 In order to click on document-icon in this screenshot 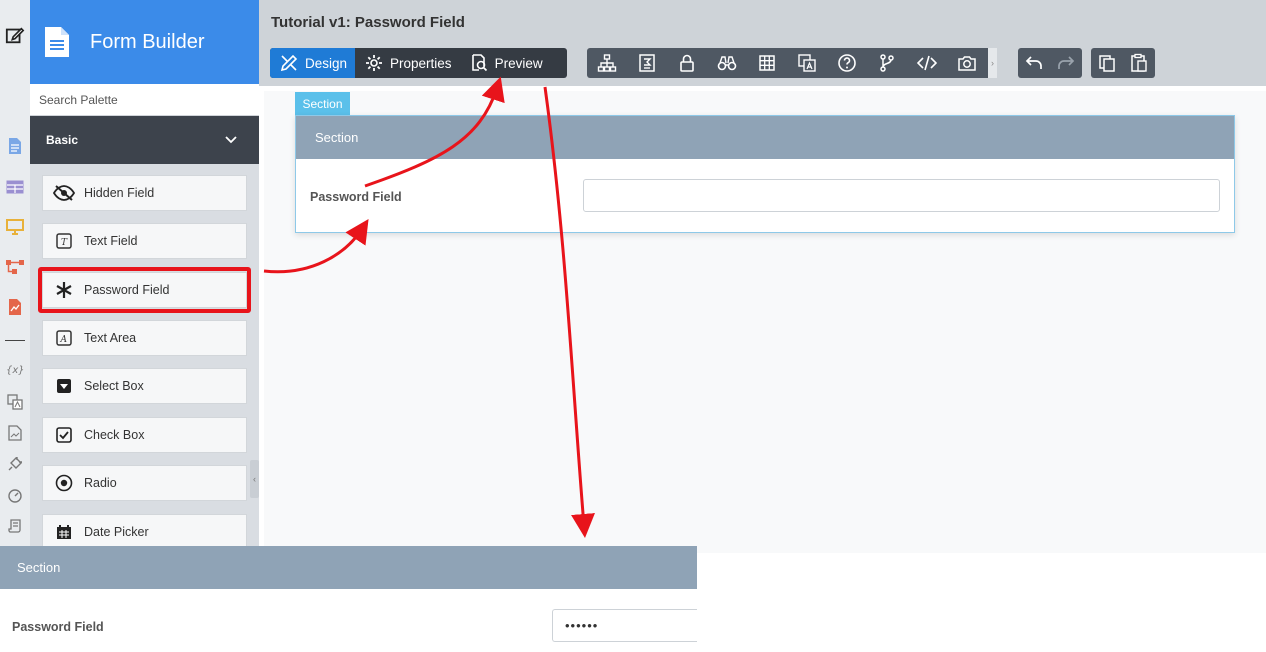, I will do `click(57, 42)`.